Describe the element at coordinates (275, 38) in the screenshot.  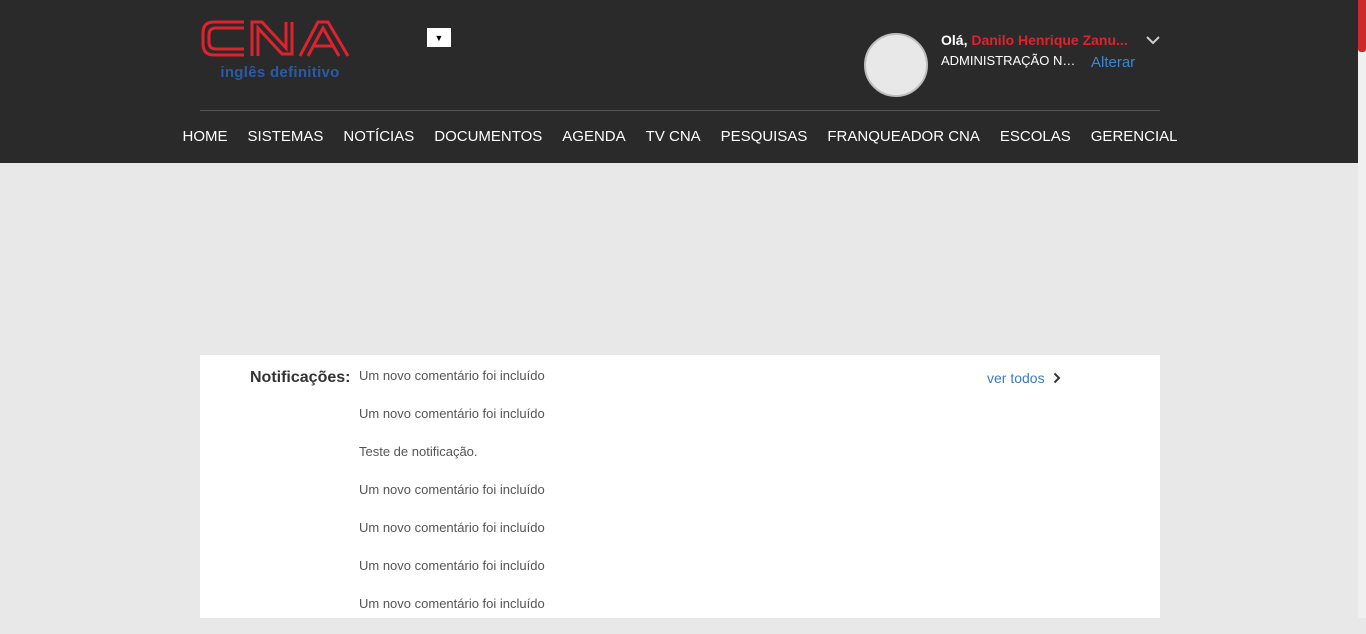
I see `cna-logo-mark` at that location.